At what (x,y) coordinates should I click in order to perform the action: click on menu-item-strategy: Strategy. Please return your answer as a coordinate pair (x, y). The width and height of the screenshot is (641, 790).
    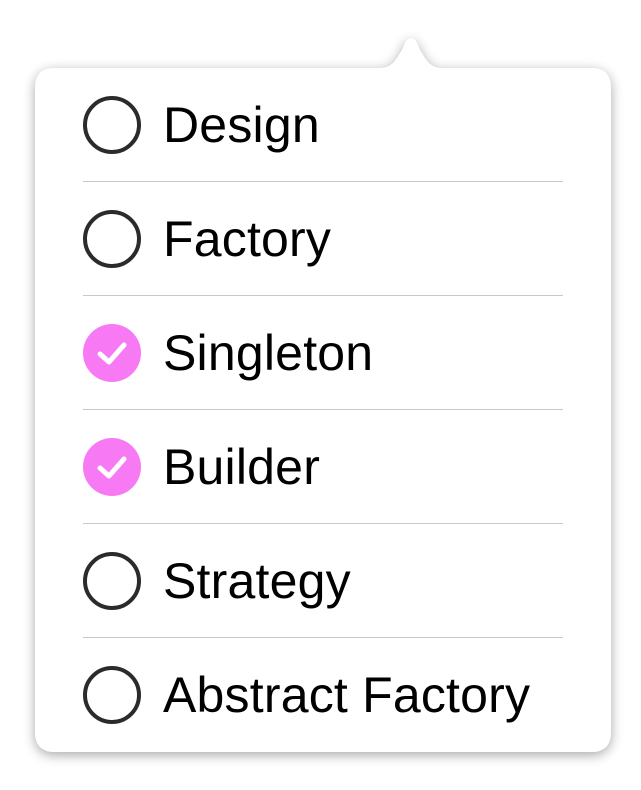
    Looking at the image, I should click on (323, 581).